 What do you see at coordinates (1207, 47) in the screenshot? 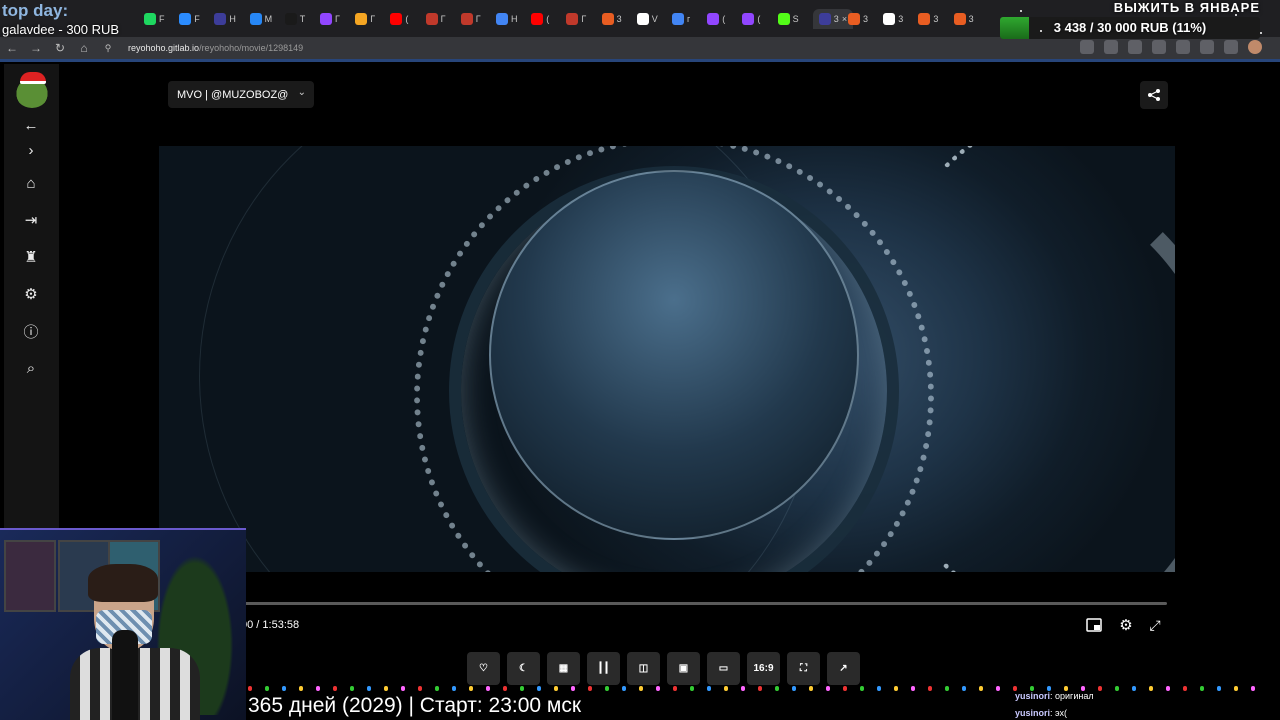
I see `download-icon` at bounding box center [1207, 47].